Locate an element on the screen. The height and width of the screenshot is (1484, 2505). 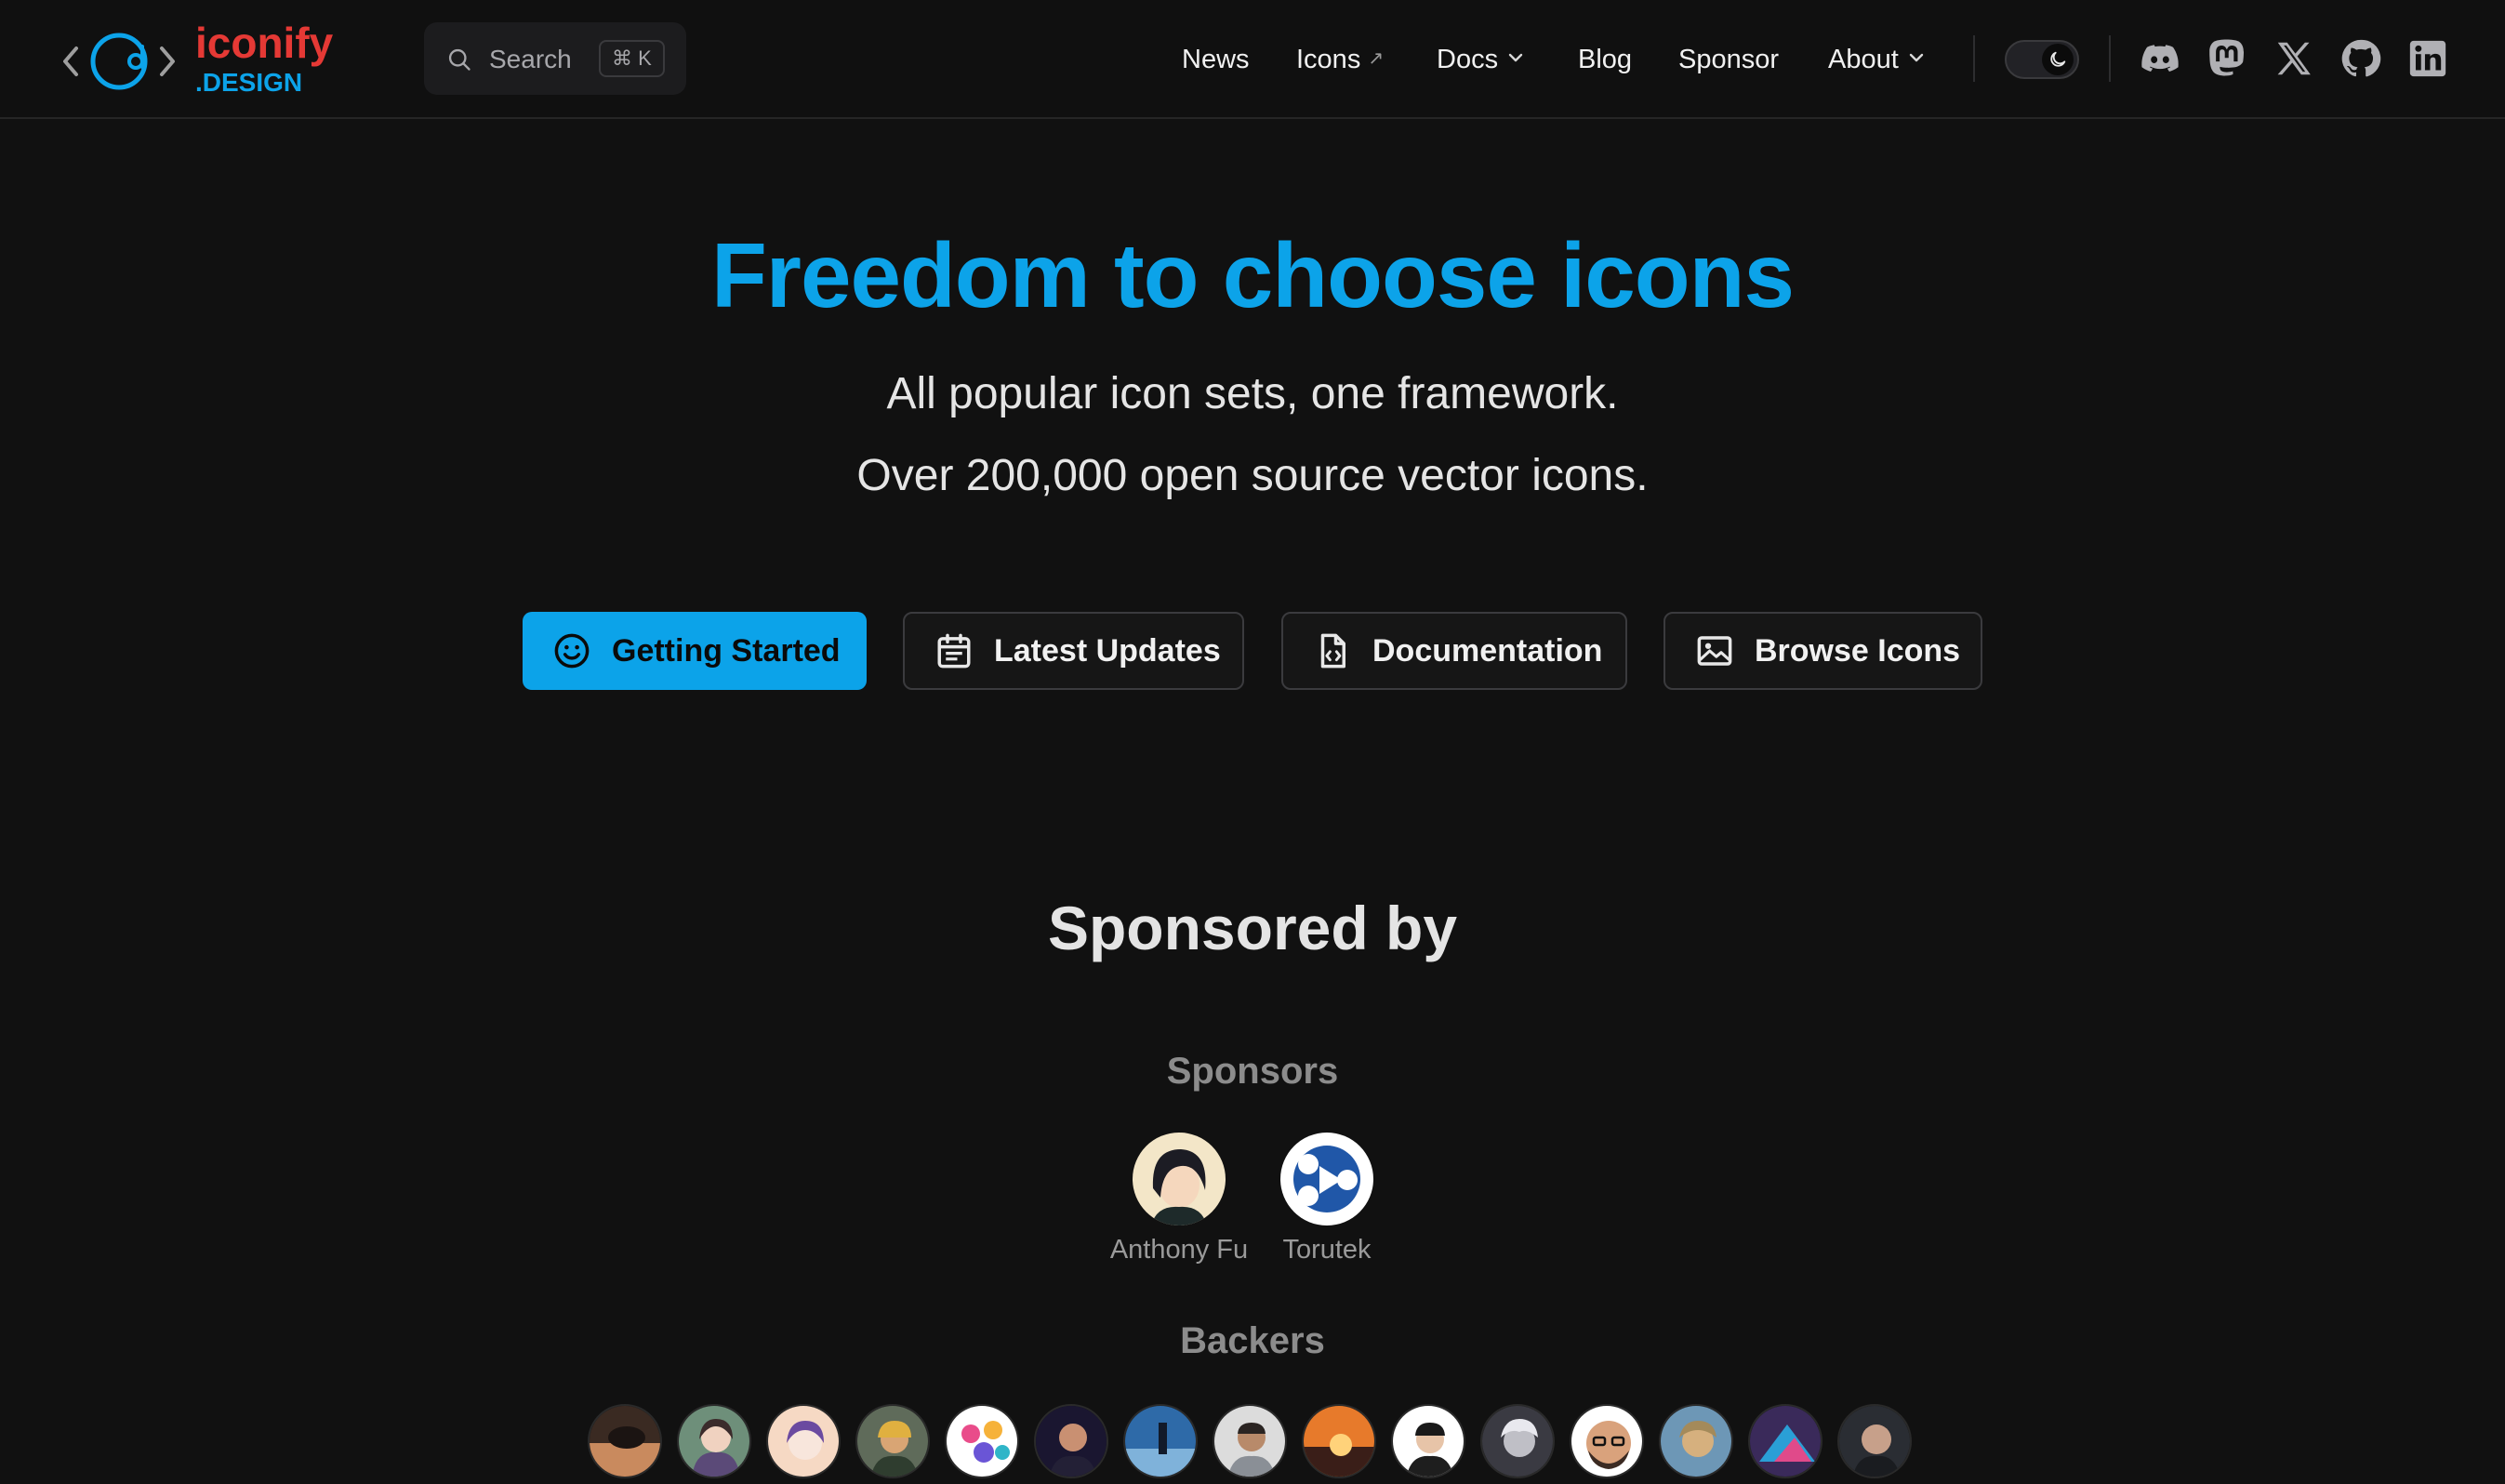
nav-about: About is located at coordinates (1876, 59).